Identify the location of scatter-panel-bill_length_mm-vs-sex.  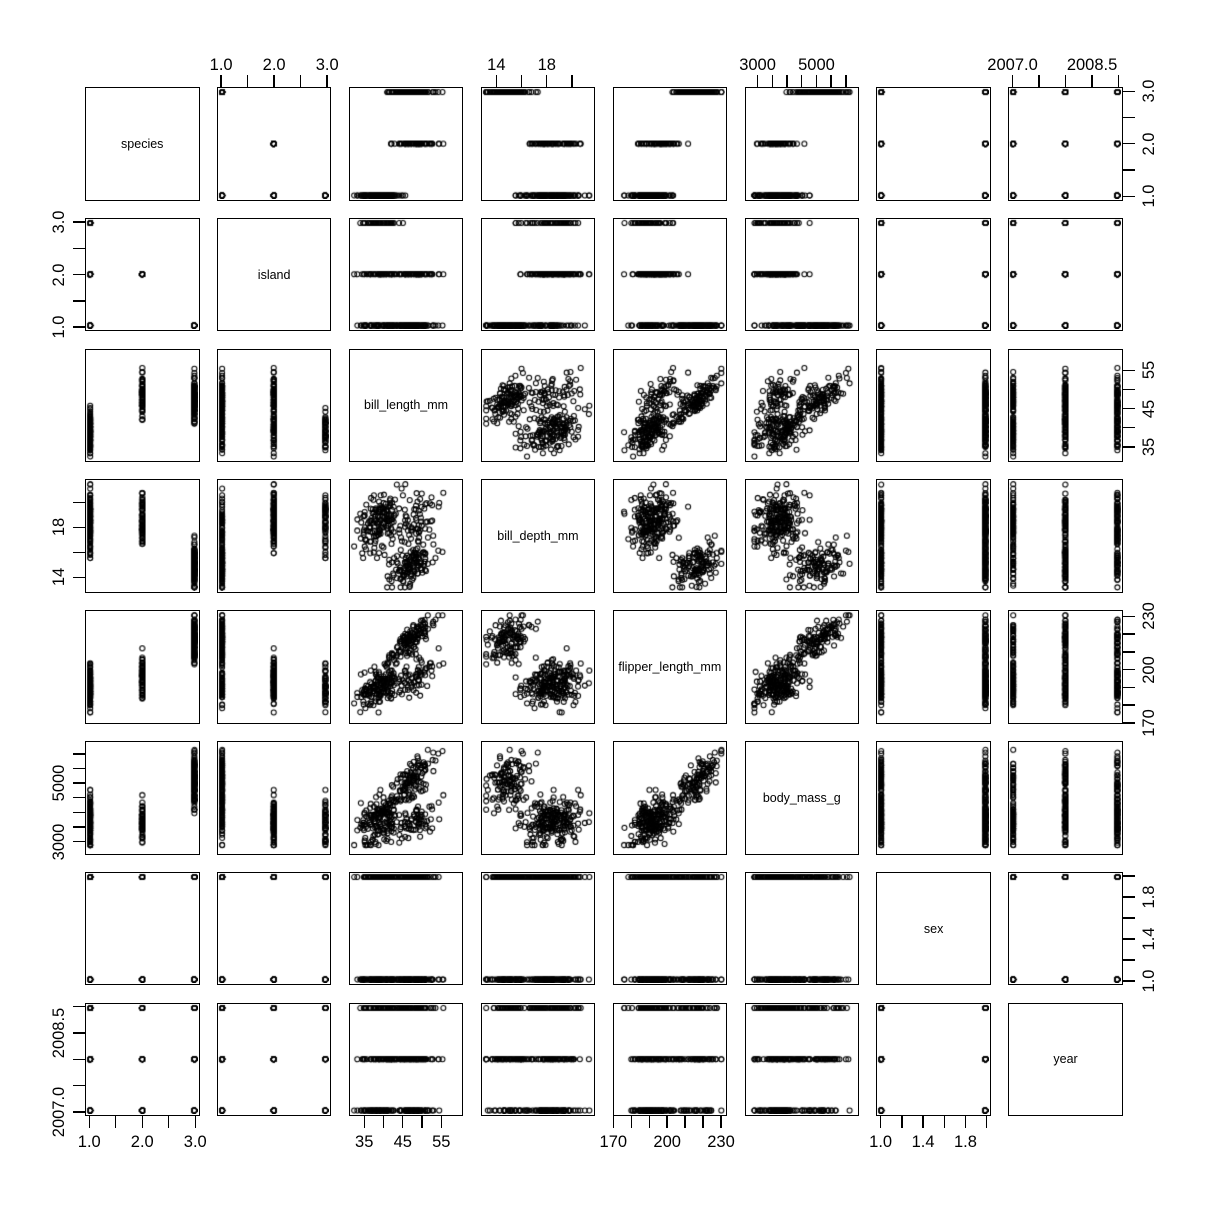
(406, 928).